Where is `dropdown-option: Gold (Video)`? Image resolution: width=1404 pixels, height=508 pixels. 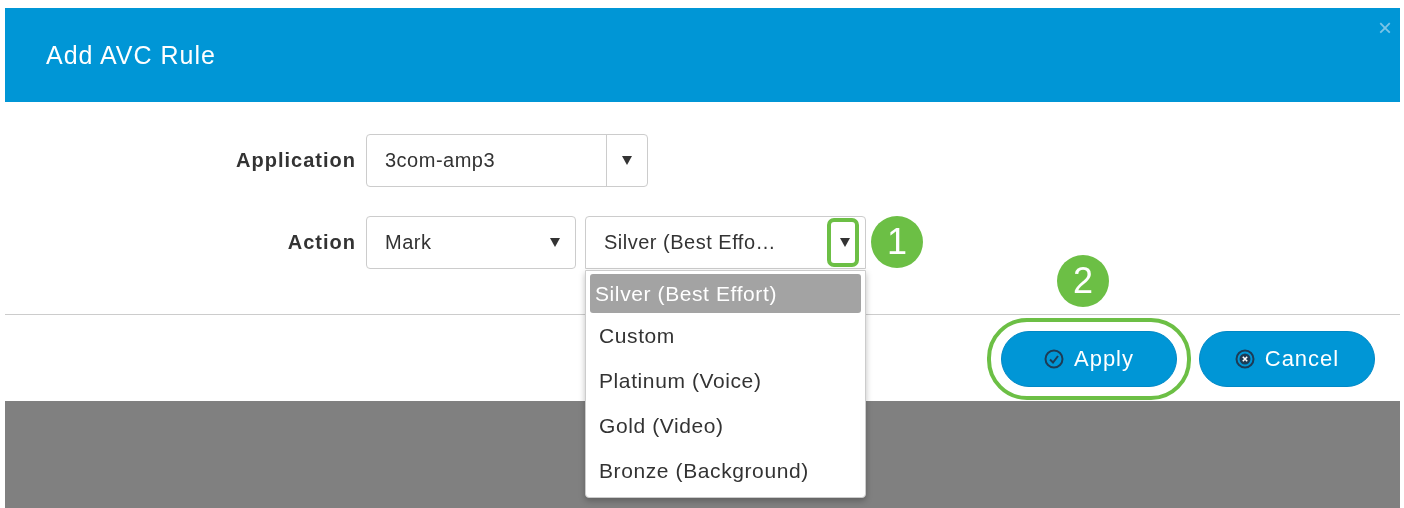 dropdown-option: Gold (Video) is located at coordinates (725, 425).